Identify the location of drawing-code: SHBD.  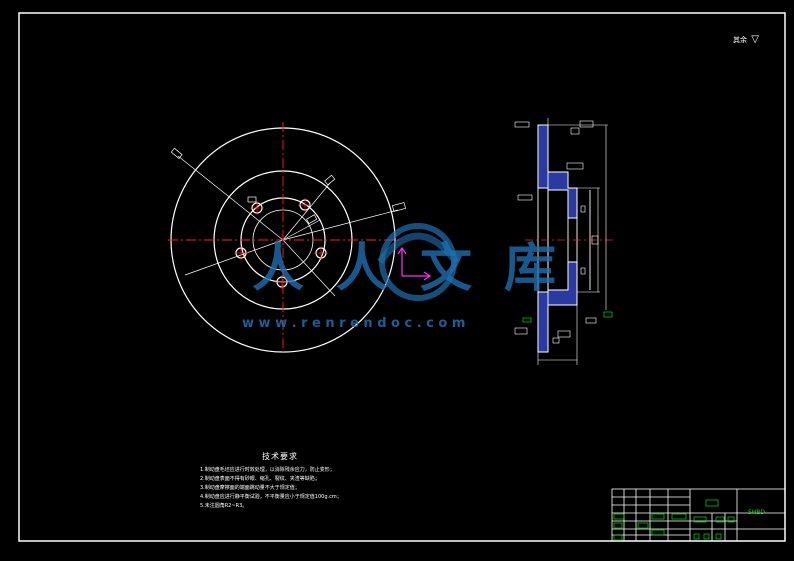
(757, 512).